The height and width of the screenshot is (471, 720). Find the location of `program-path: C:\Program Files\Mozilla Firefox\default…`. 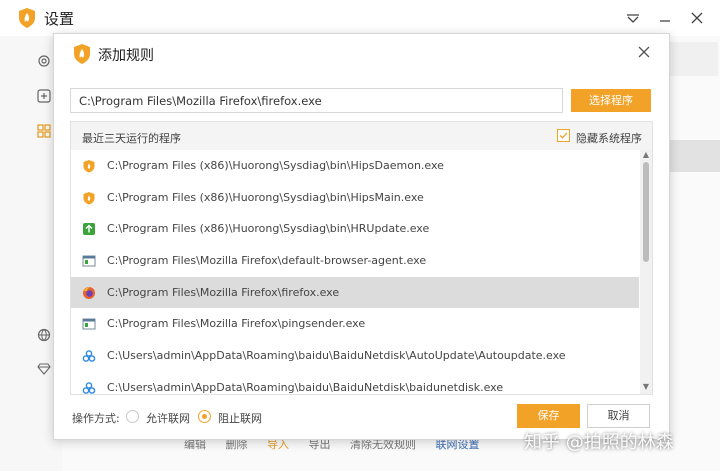

program-path: C:\Program Files\Mozilla Firefox\default… is located at coordinates (267, 261).